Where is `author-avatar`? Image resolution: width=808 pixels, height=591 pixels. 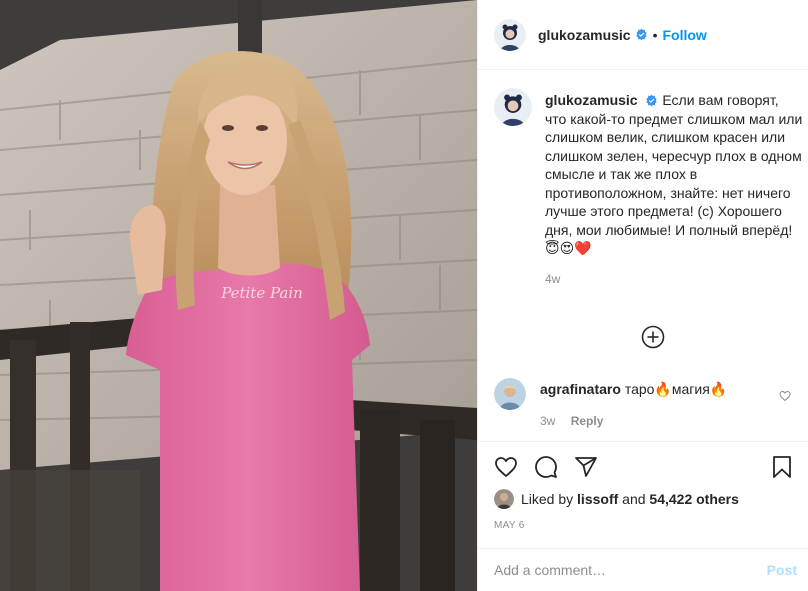 author-avatar is located at coordinates (510, 34).